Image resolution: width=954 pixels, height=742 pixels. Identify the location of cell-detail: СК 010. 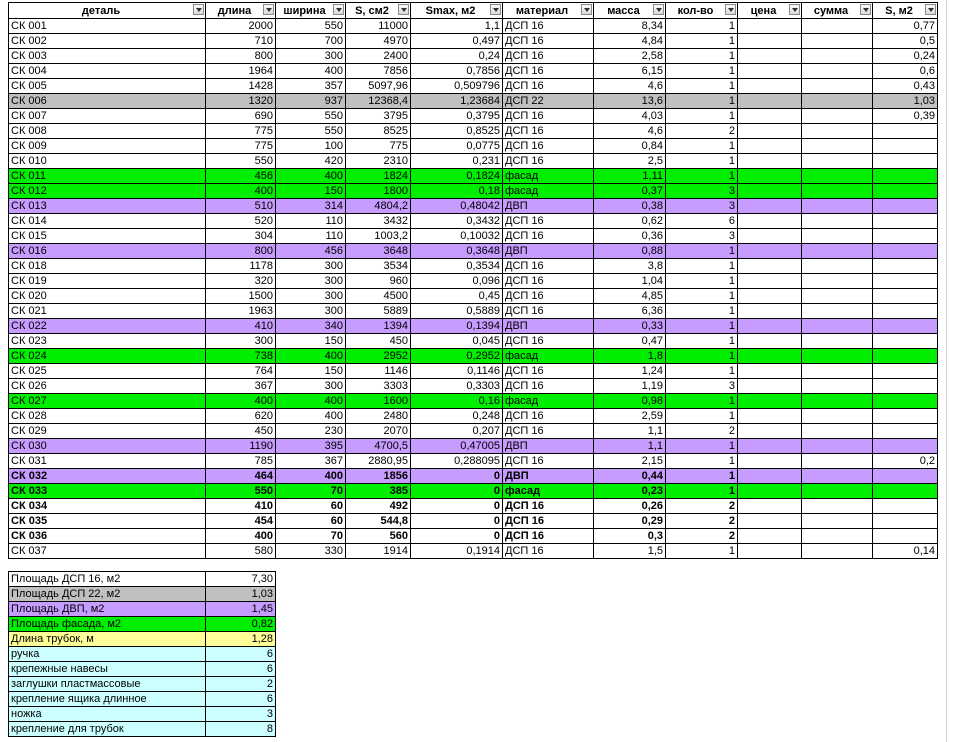
(107, 161).